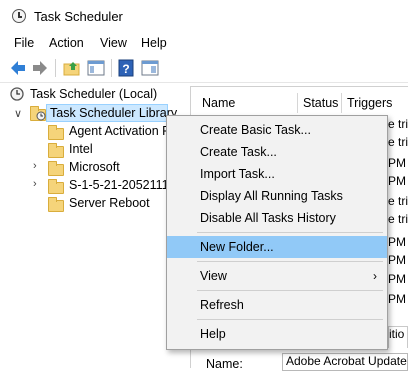  I want to click on tree-library-label: Task Scheduler Library, so click(114, 113).